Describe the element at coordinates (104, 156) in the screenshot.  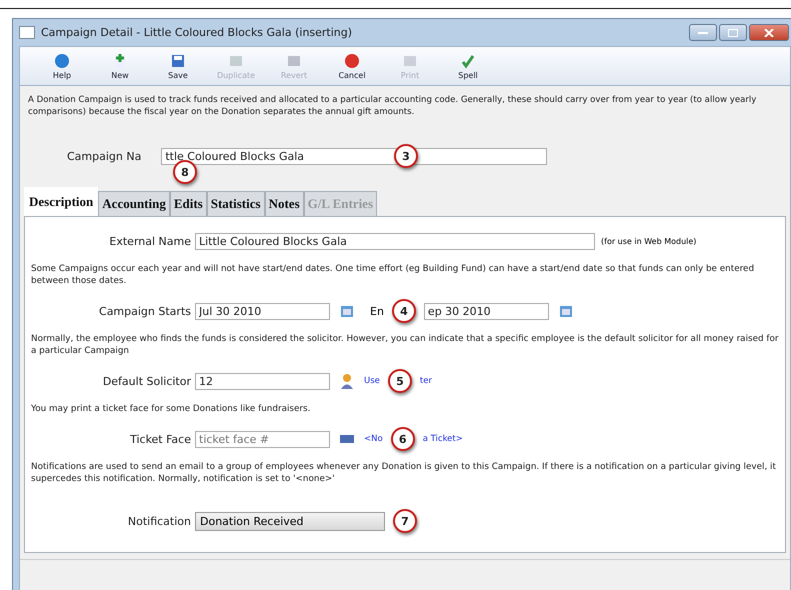
I see `field-label: Campaign Na` at that location.